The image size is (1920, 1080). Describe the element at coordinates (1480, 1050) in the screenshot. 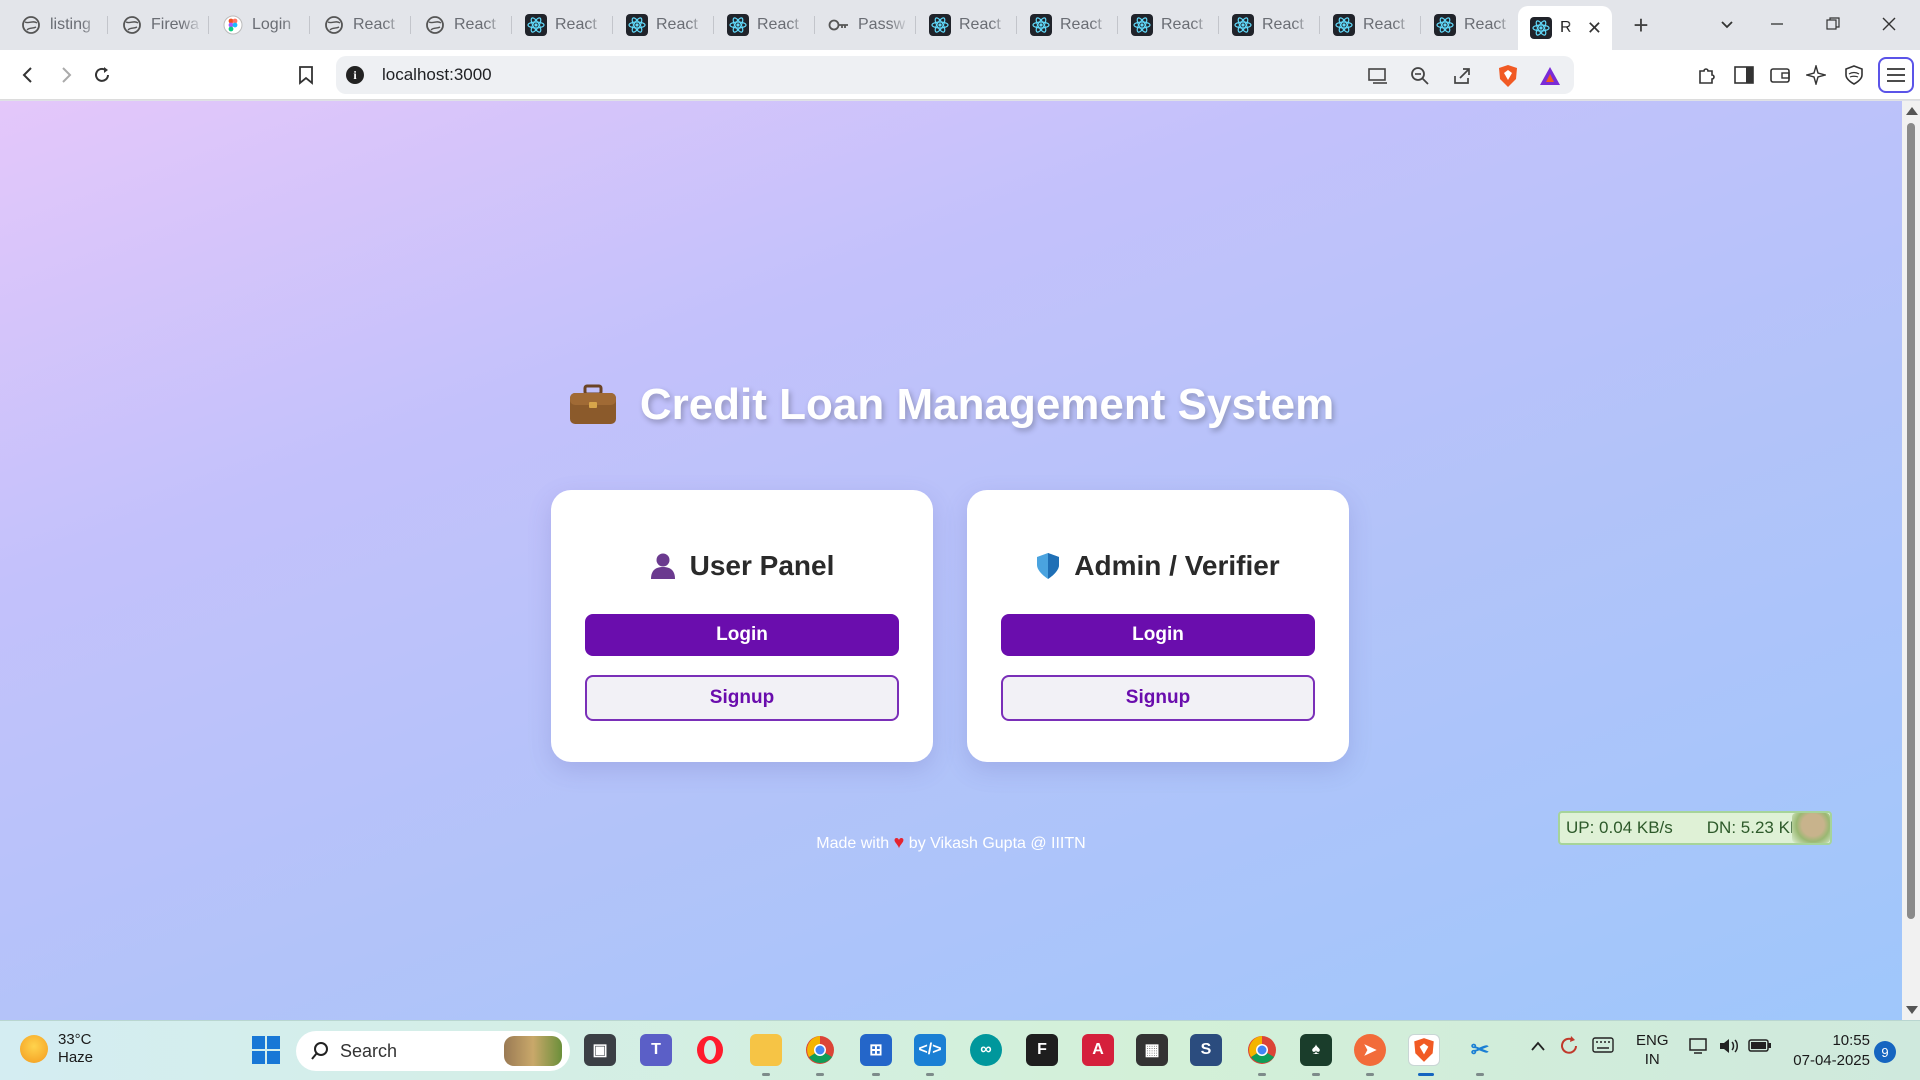

I see `snipping-tool-icon: ✂` at that location.